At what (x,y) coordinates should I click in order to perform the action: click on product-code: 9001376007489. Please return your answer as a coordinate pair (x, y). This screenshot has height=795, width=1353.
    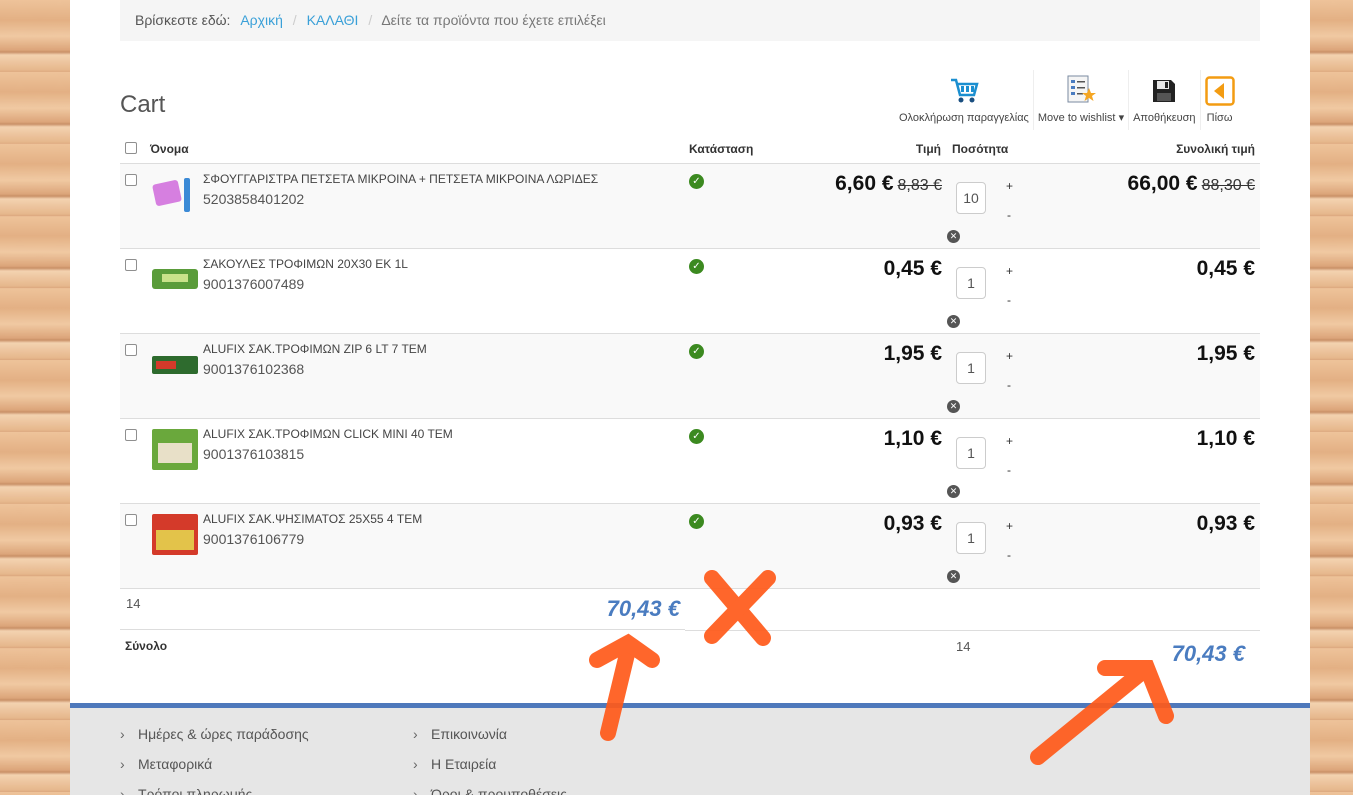
    Looking at the image, I should click on (254, 283).